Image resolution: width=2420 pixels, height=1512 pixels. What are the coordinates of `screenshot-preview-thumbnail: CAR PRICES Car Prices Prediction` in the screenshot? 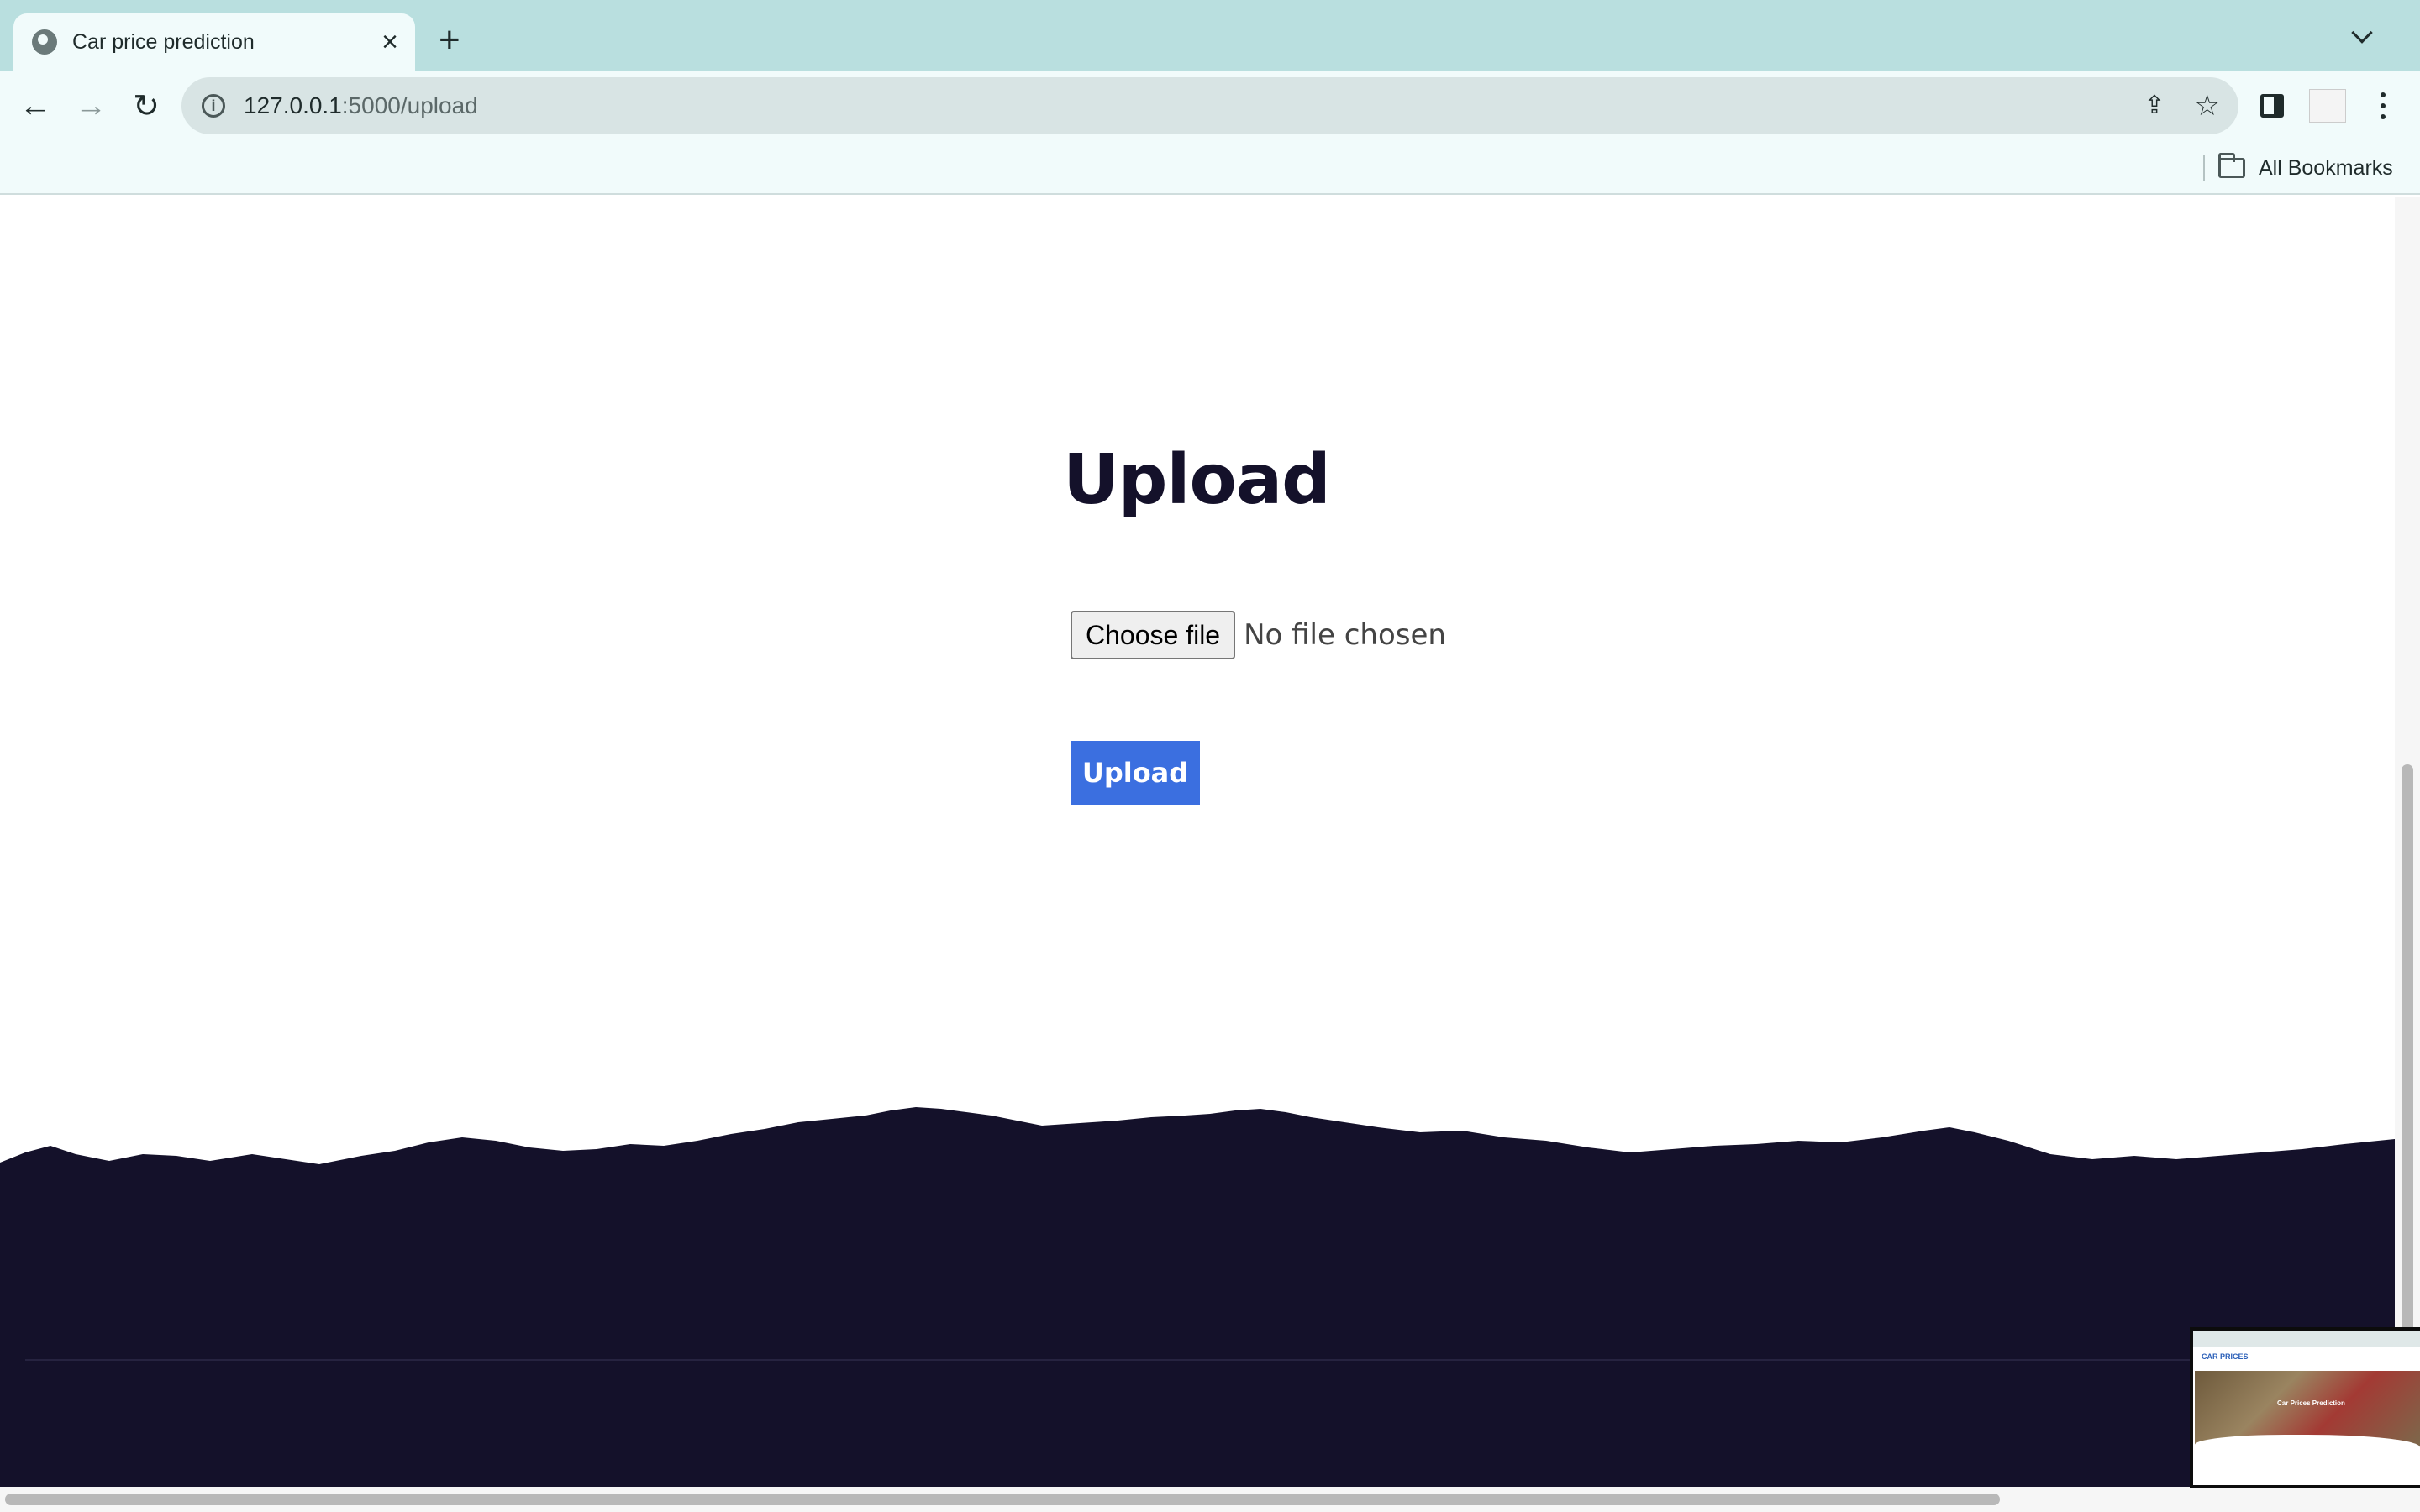 It's located at (2305, 1407).